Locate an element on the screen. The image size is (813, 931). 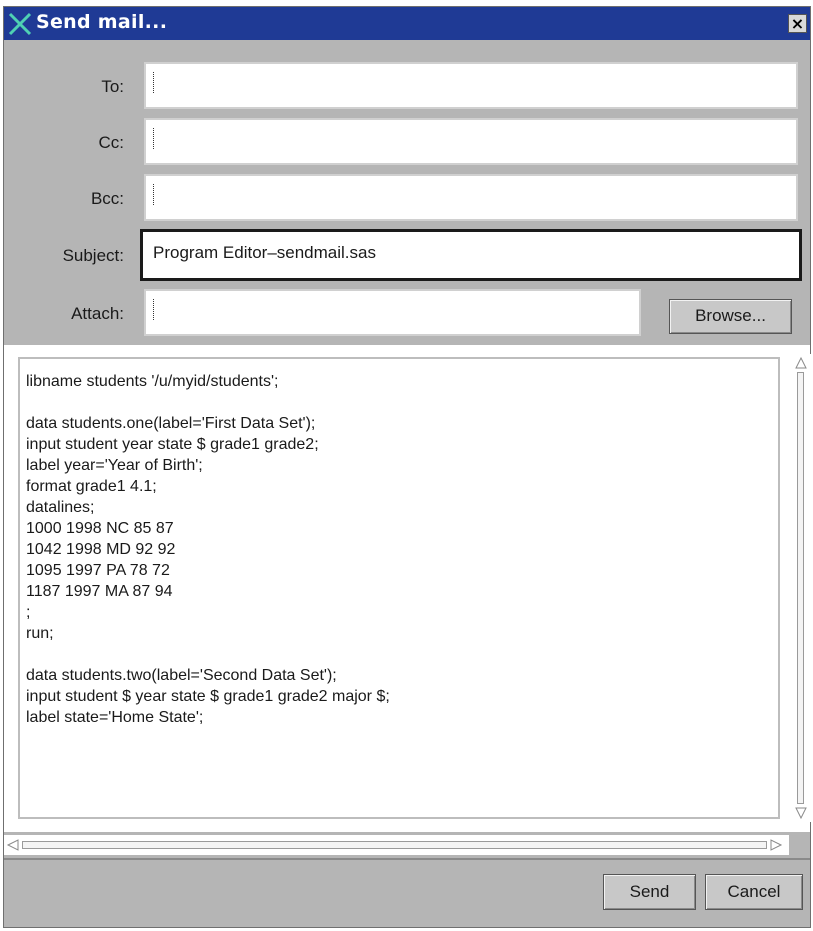
x-logo-icon is located at coordinates (20, 24).